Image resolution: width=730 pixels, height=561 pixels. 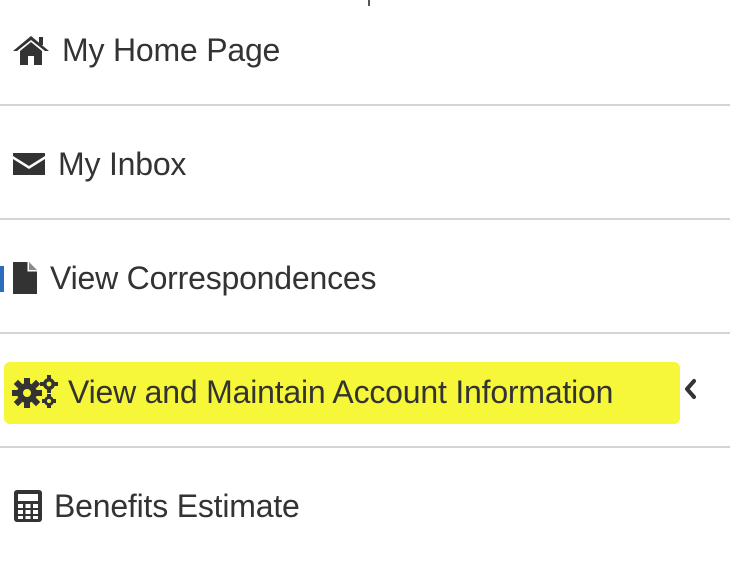 What do you see at coordinates (122, 163) in the screenshot?
I see `nav-item-label: My Inbox` at bounding box center [122, 163].